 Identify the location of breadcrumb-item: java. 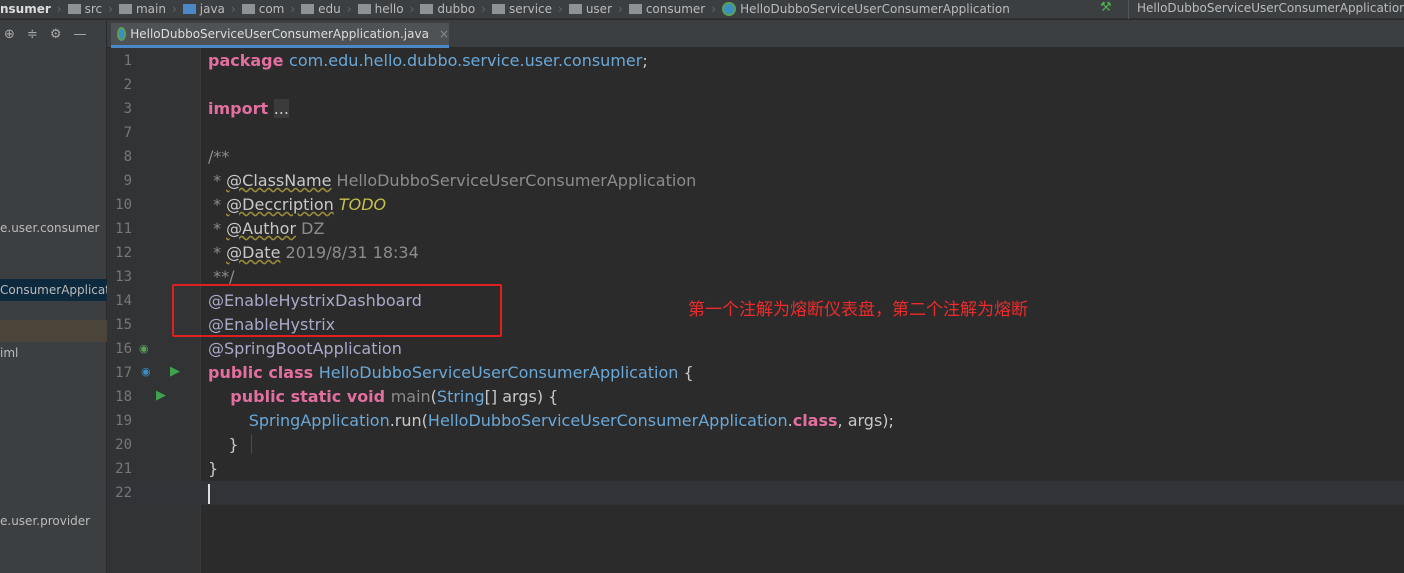
(204, 9).